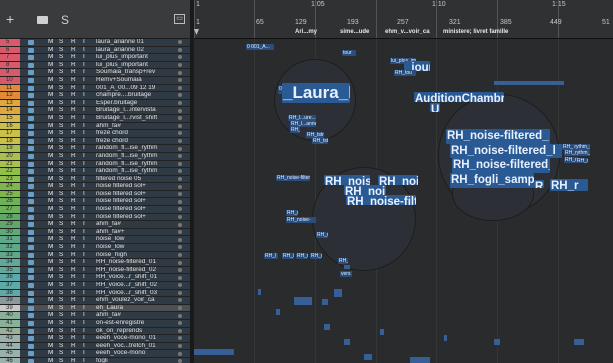 The image size is (613, 363). Describe the element at coordinates (135, 103) in the screenshot. I see `track-name: Esper.bruitage` at that location.